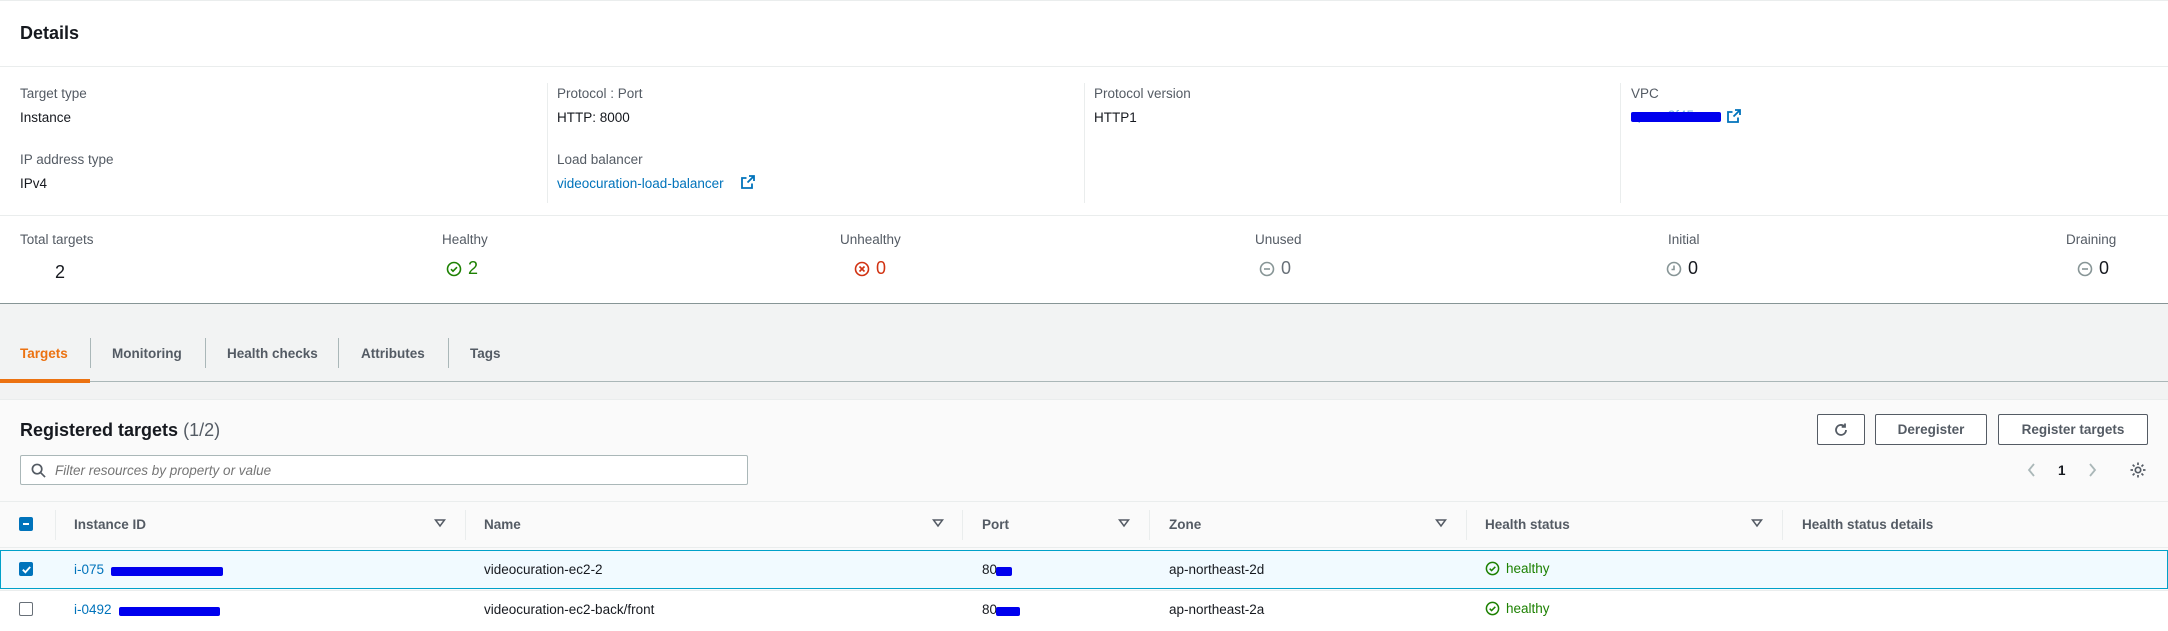 The width and height of the screenshot is (2168, 631). I want to click on details-divider, so click(1084, 66).